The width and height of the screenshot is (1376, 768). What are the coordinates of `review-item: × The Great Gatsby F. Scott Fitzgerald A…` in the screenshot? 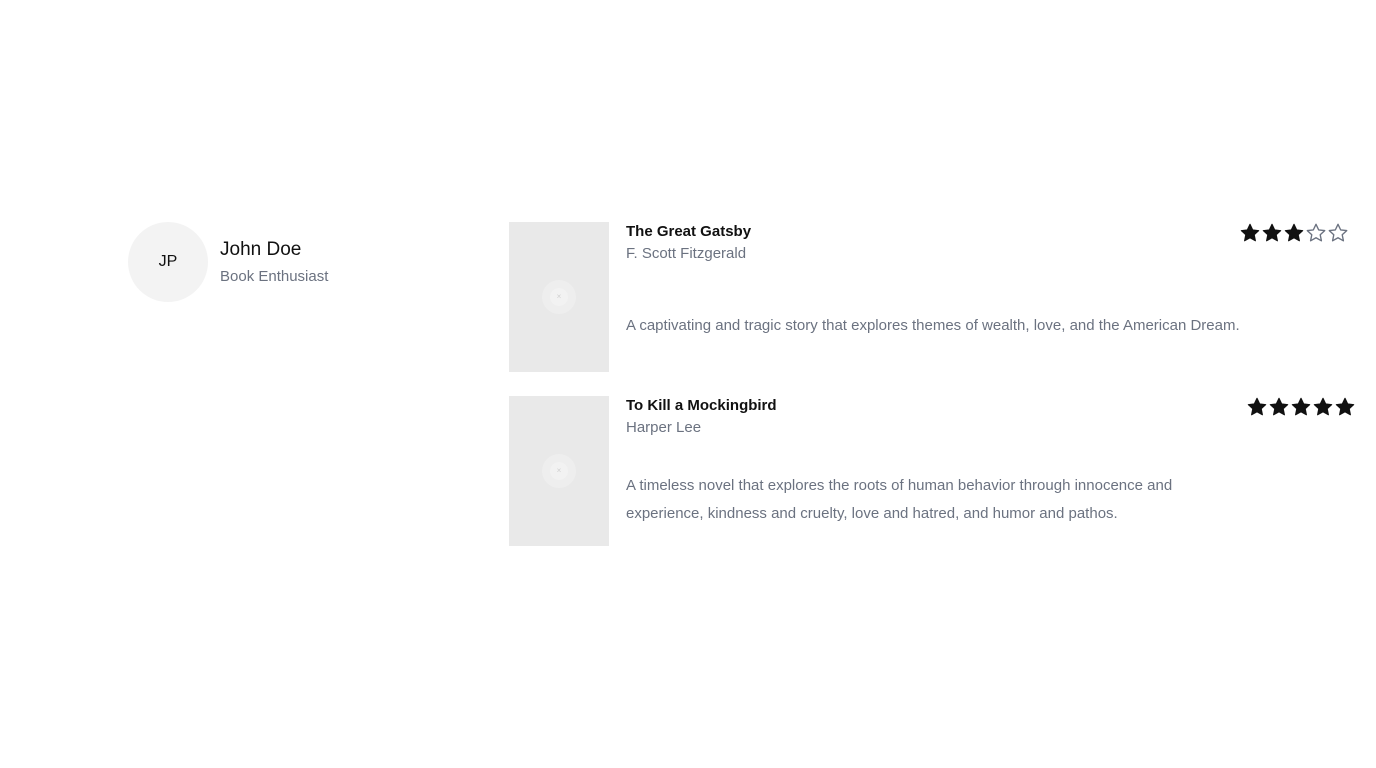 It's located at (928, 297).